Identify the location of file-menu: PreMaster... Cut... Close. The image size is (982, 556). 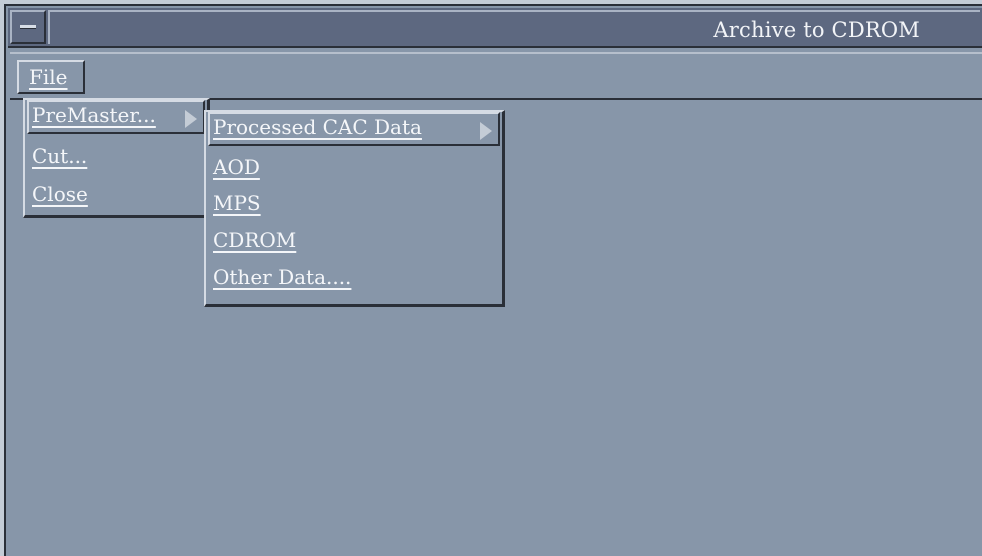
(116, 158).